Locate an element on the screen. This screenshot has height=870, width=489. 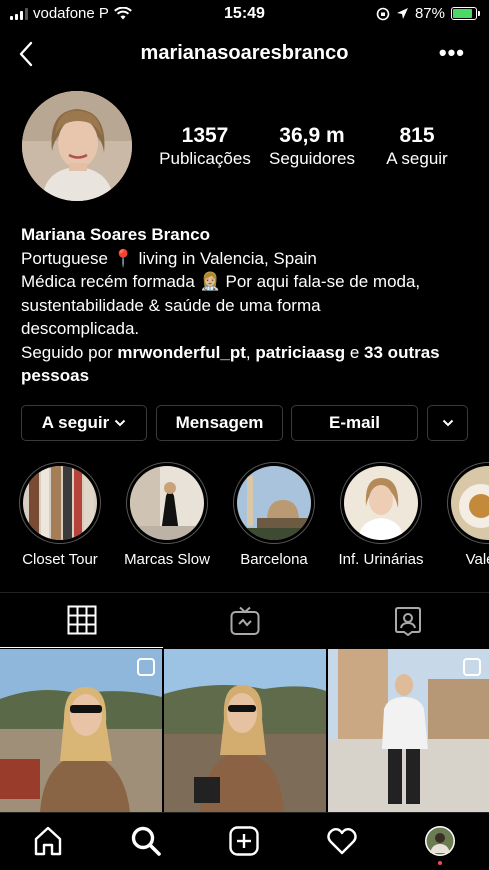
followers-count-label: Seguidores is located at coordinates (311, 158).